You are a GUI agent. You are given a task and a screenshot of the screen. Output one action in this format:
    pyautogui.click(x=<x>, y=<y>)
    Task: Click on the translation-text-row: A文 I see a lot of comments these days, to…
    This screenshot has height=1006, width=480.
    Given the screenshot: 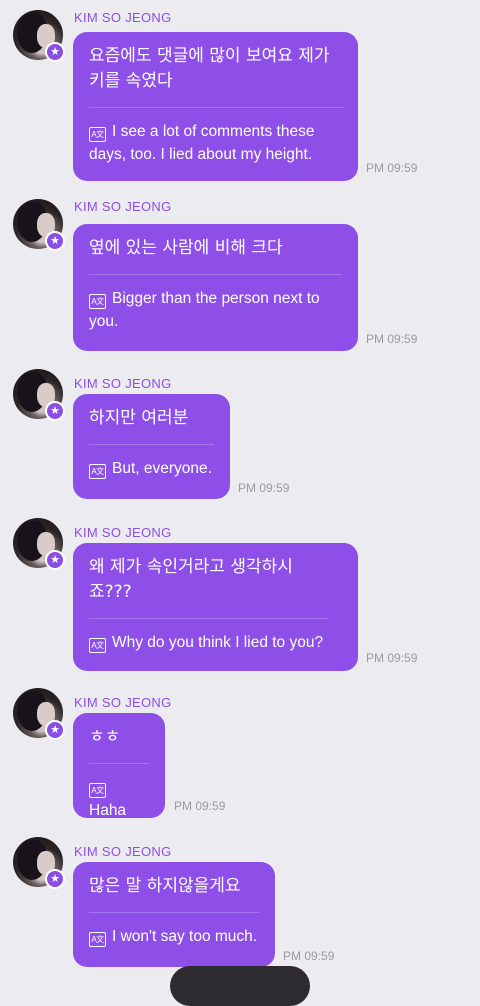 What is the action you would take?
    pyautogui.click(x=216, y=143)
    